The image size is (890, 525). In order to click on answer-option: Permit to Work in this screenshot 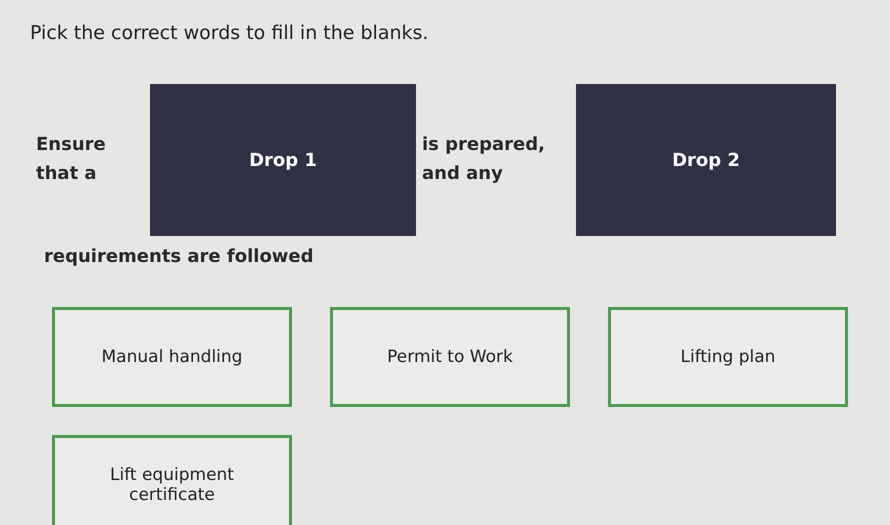, I will do `click(450, 357)`.